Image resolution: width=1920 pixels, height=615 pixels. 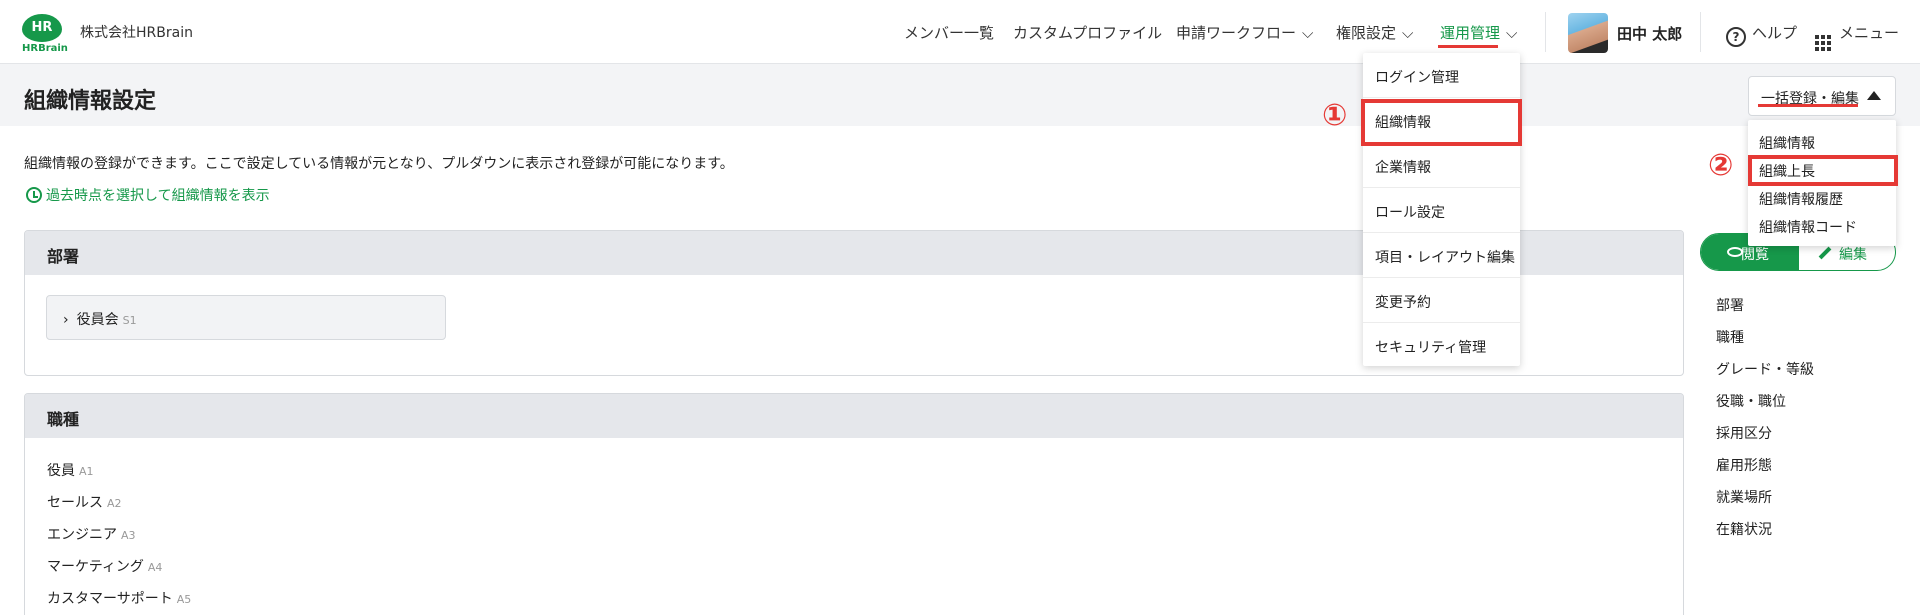 What do you see at coordinates (184, 599) in the screenshot?
I see `job-type-code: A5` at bounding box center [184, 599].